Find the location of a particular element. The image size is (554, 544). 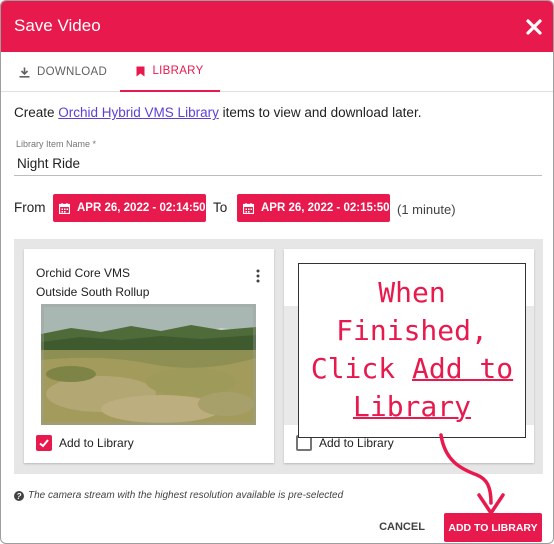

tab-library: LIBRARY is located at coordinates (170, 72).